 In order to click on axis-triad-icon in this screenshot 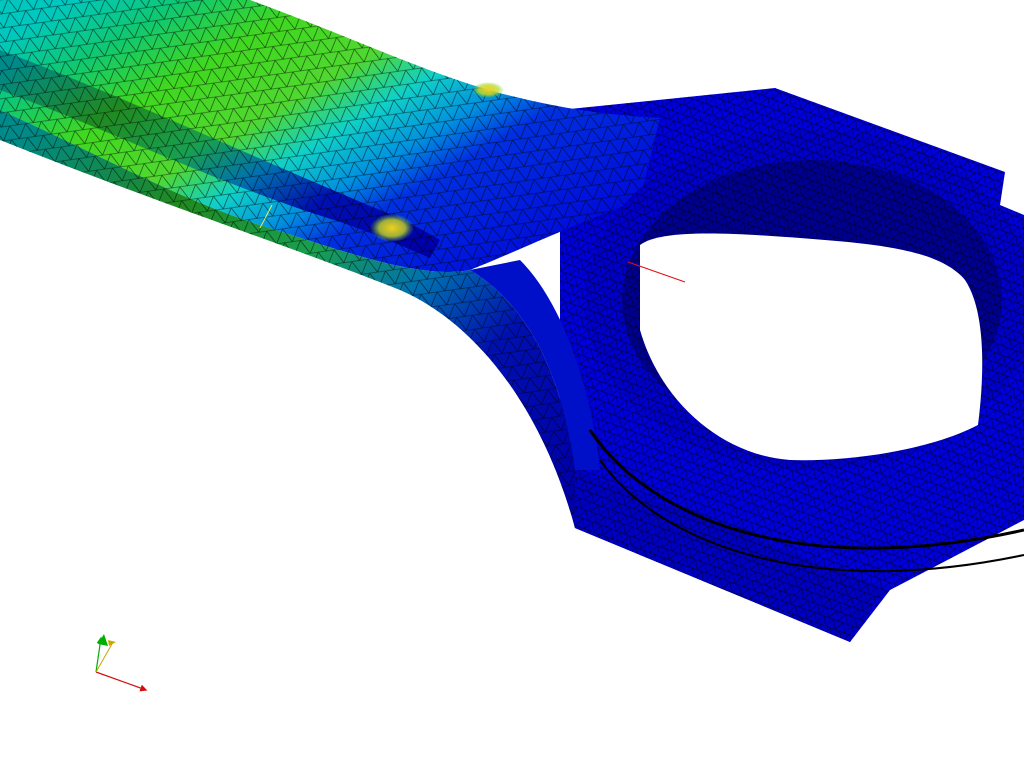, I will do `click(121, 663)`.